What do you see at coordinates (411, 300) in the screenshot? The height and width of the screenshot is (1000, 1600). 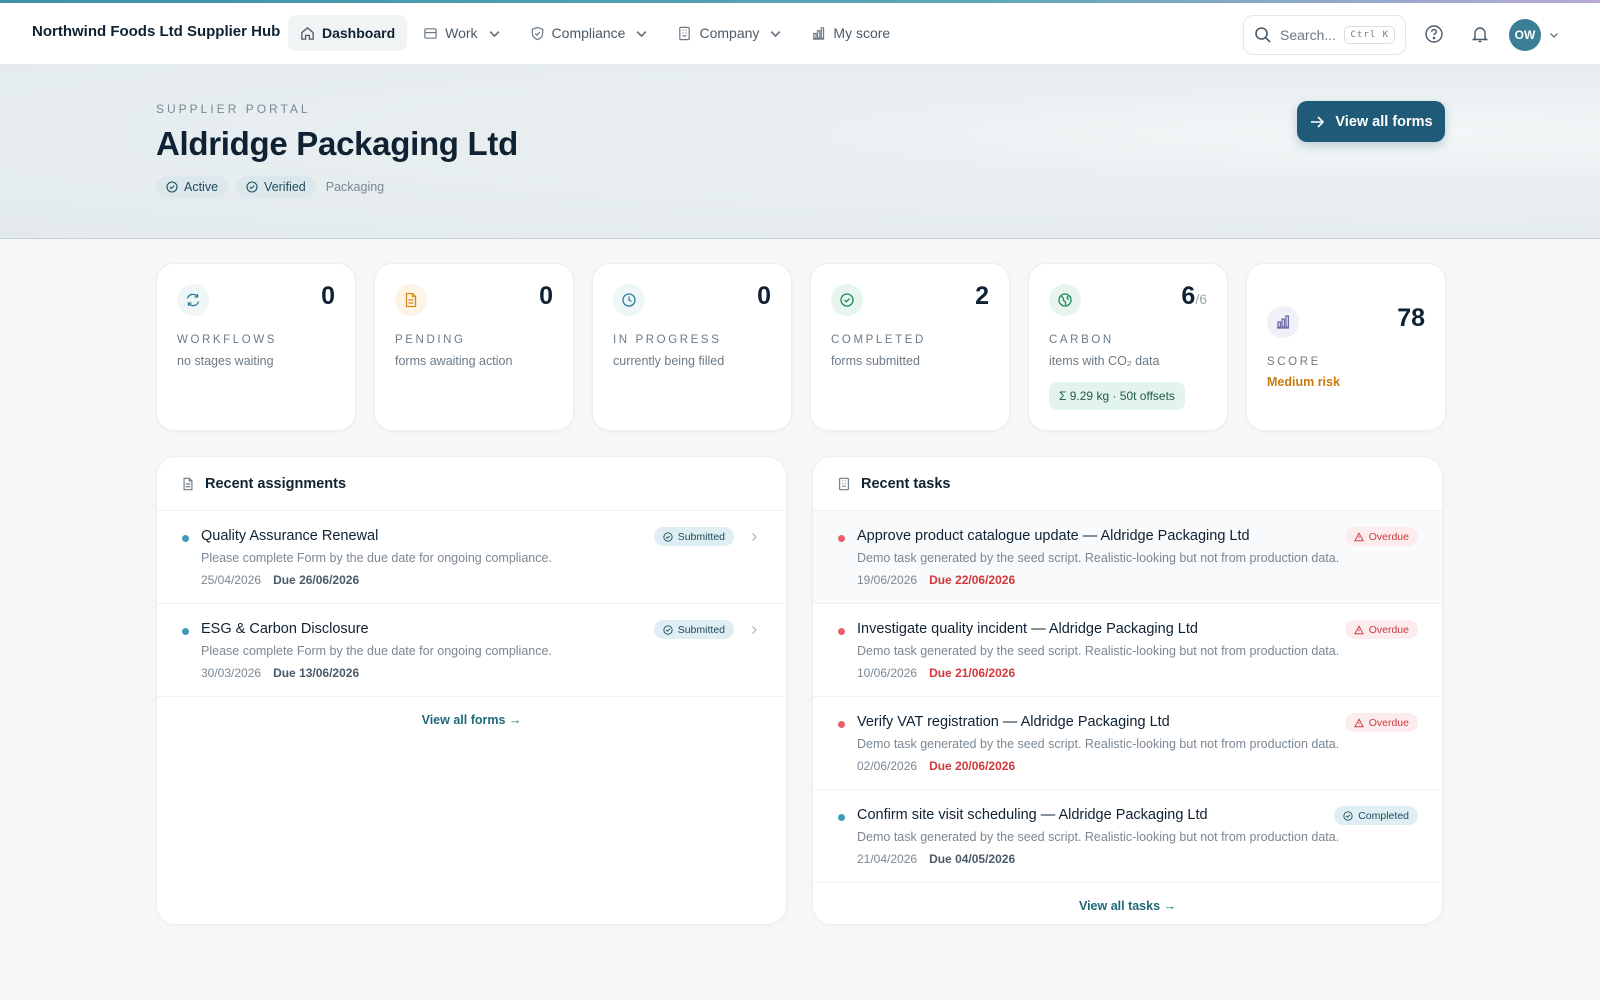 I see `document-icon` at bounding box center [411, 300].